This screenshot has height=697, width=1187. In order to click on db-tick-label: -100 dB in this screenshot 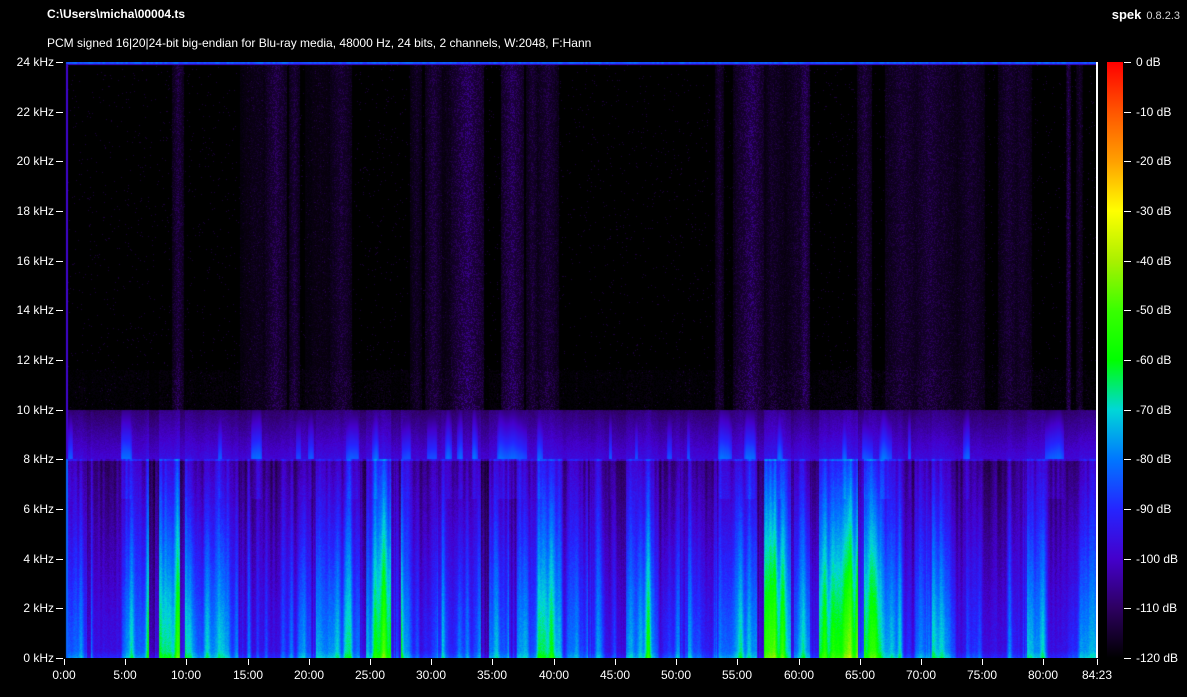, I will do `click(1157, 559)`.